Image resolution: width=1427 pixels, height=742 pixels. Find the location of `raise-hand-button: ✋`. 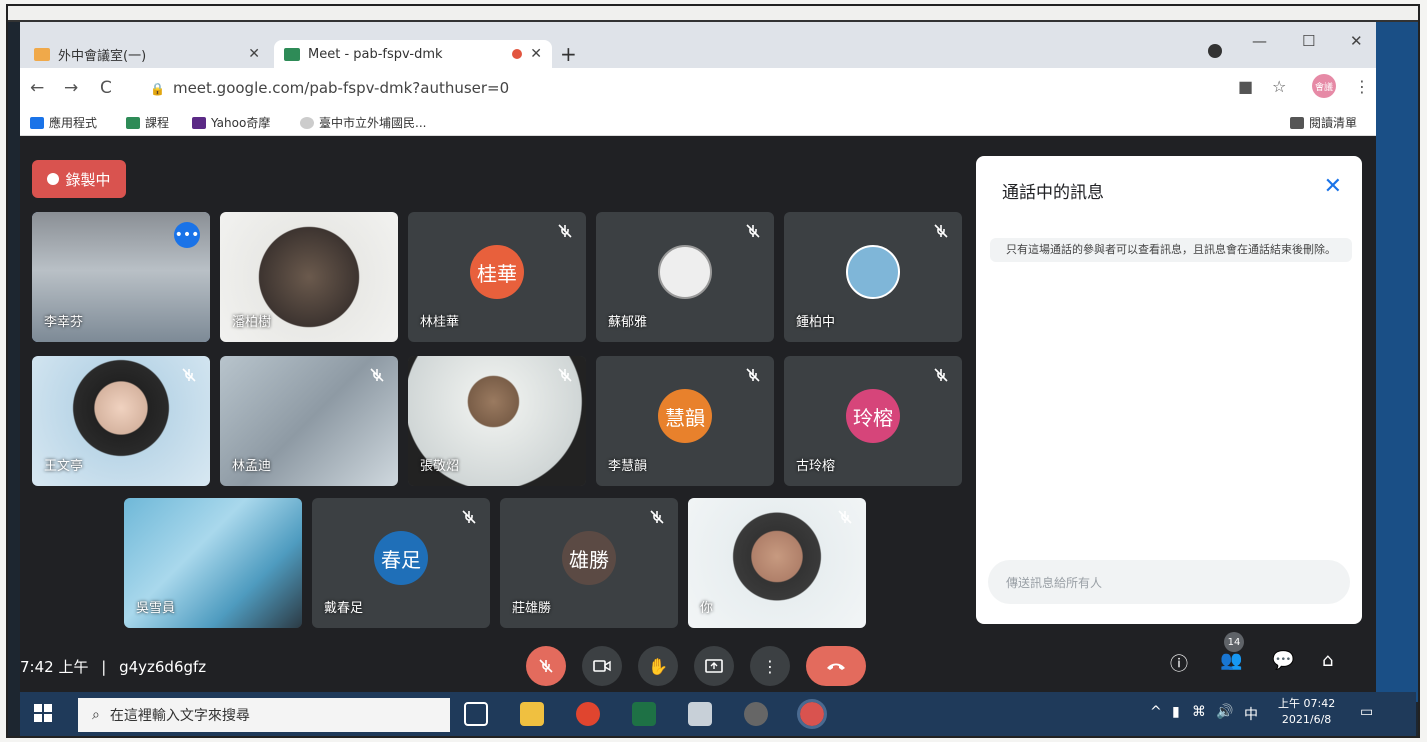

raise-hand-button: ✋ is located at coordinates (658, 666).